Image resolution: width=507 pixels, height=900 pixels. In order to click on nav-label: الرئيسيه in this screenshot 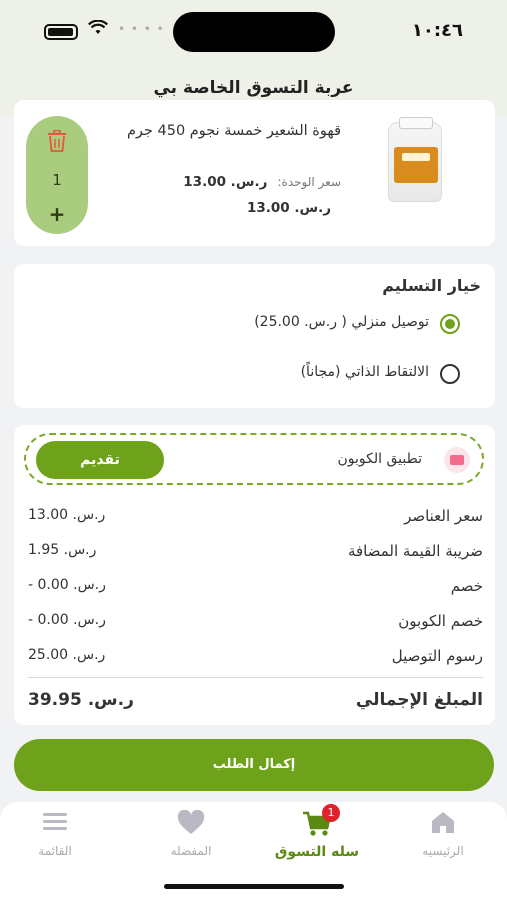, I will do `click(443, 851)`.